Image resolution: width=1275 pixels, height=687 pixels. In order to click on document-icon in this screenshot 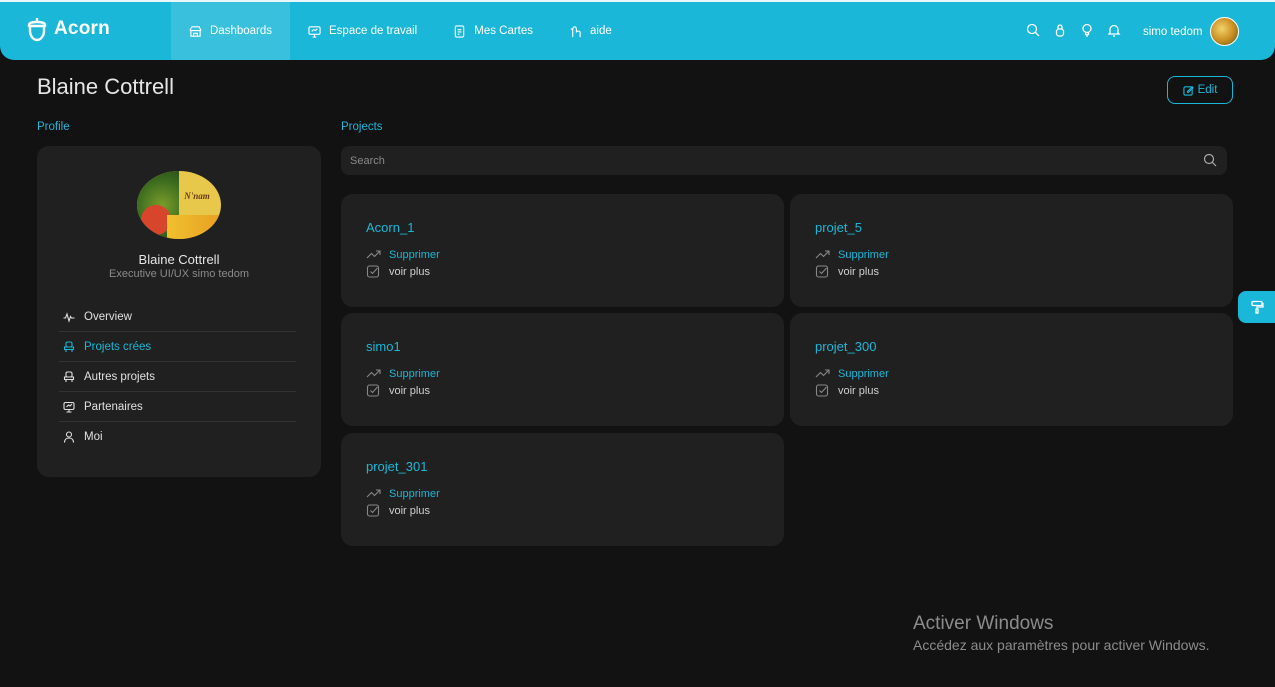, I will do `click(459, 31)`.